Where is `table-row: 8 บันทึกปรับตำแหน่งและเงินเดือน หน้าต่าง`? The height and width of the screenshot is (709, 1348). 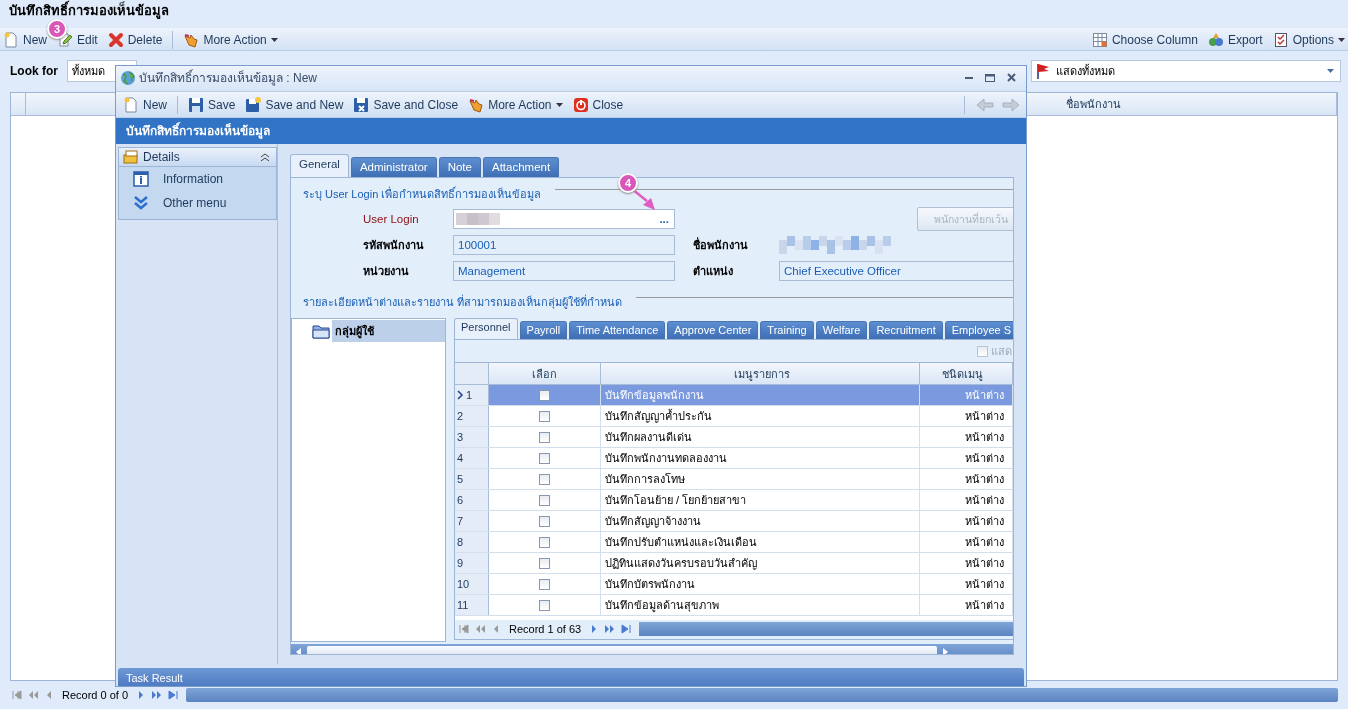
table-row: 8 บันทึกปรับตำแหน่งและเงินเดือน หน้าต่าง is located at coordinates (734, 542).